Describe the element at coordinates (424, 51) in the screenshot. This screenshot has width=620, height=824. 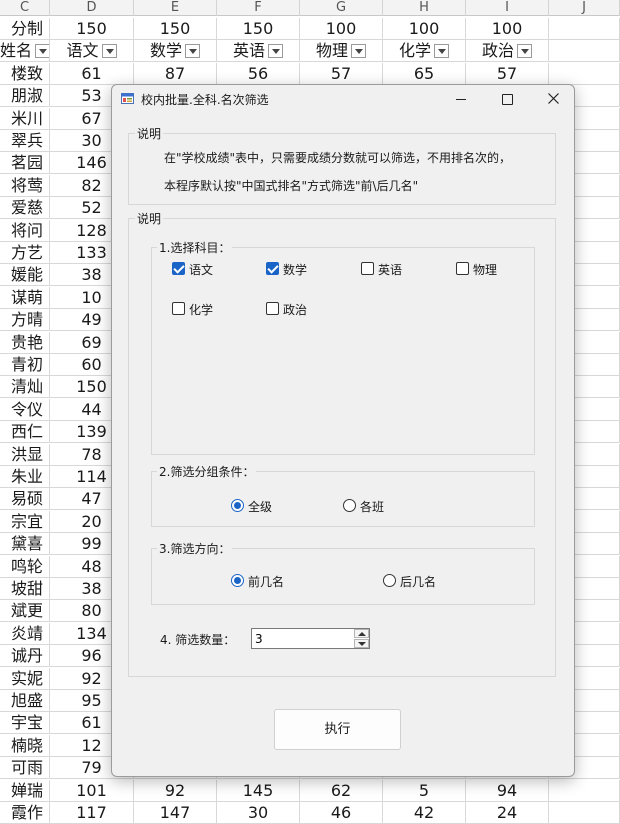
I see `table-cell: 化学` at that location.